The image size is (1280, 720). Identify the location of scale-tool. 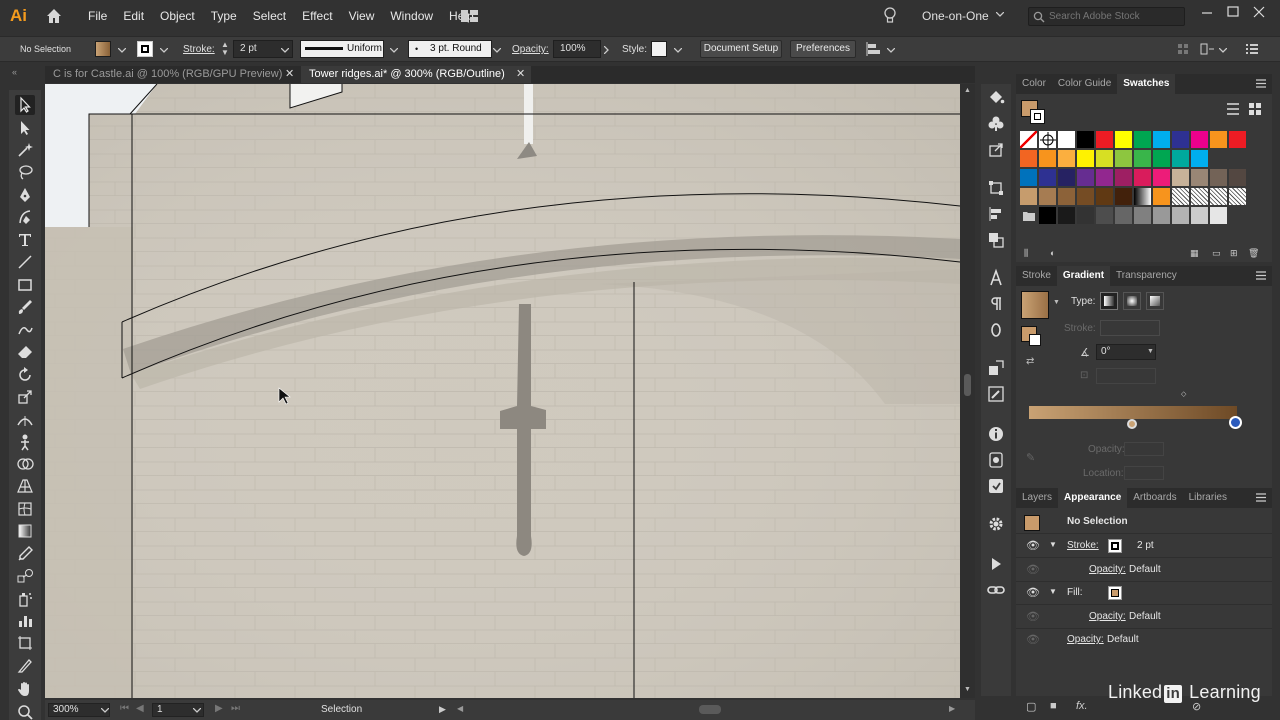
(25, 397).